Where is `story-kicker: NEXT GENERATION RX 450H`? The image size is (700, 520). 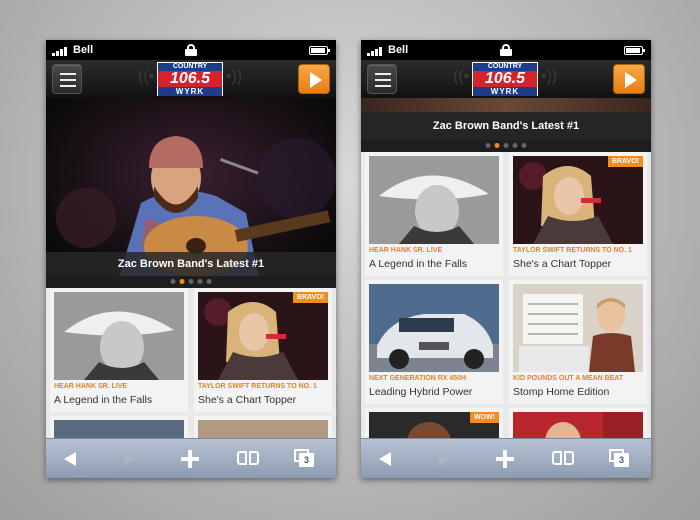
story-kicker: NEXT GENERATION RX 450H is located at coordinates (418, 378).